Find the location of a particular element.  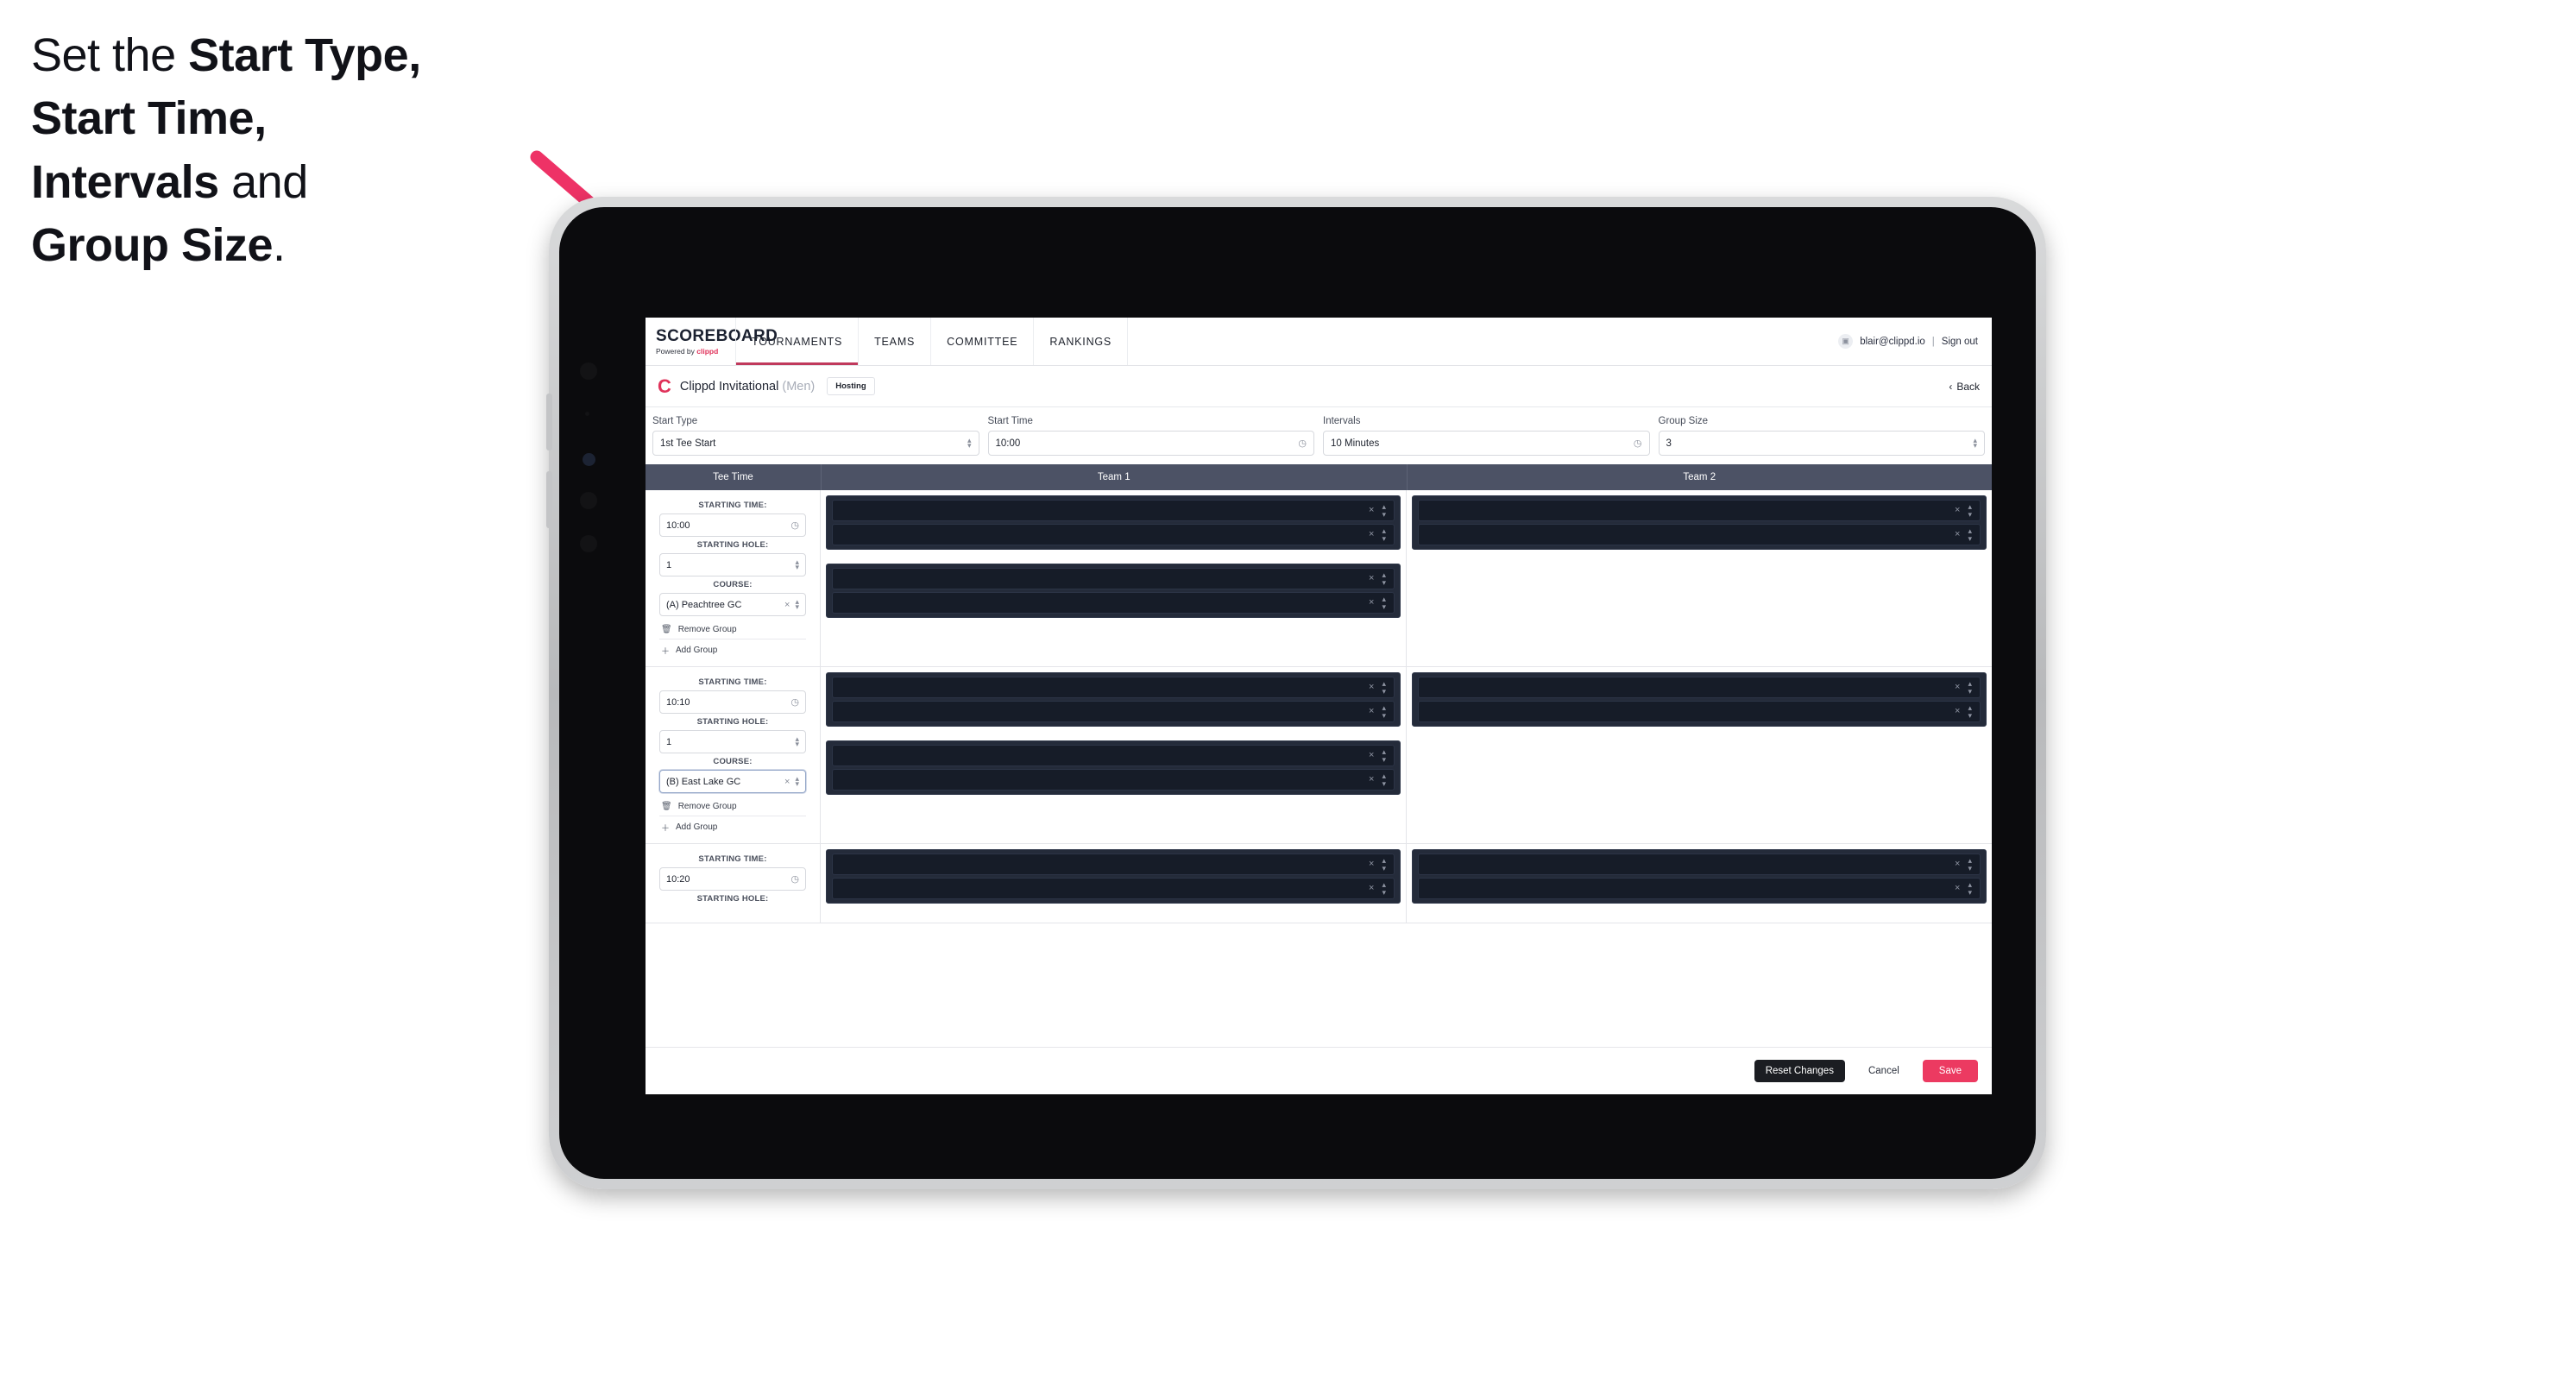

status-badge: Hosting is located at coordinates (851, 386).